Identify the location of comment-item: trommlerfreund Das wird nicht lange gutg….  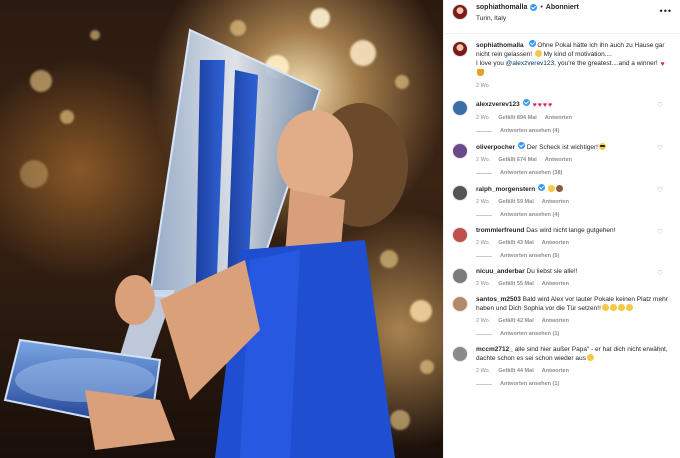
(562, 242).